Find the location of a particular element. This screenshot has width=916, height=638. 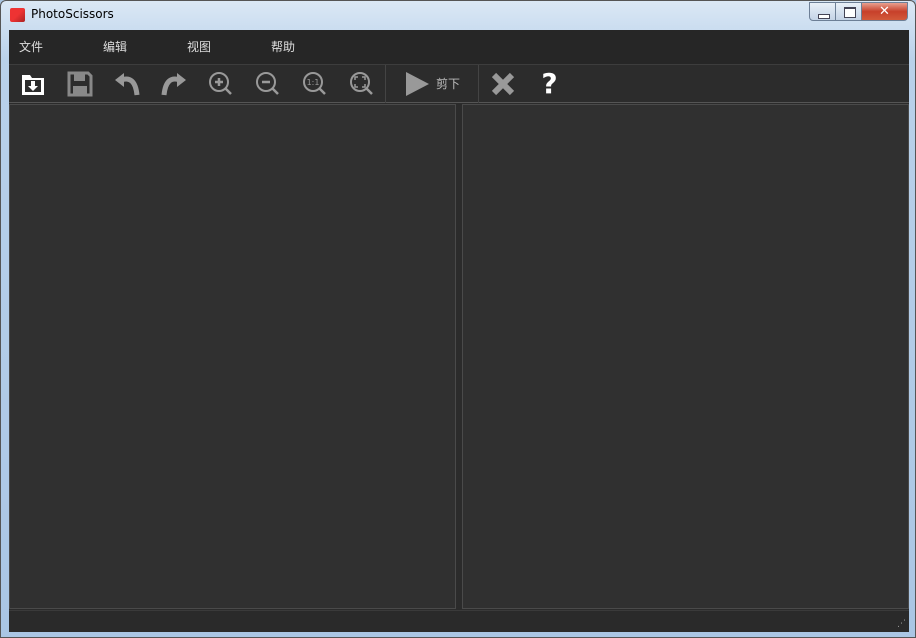

close-icon is located at coordinates (502, 83).